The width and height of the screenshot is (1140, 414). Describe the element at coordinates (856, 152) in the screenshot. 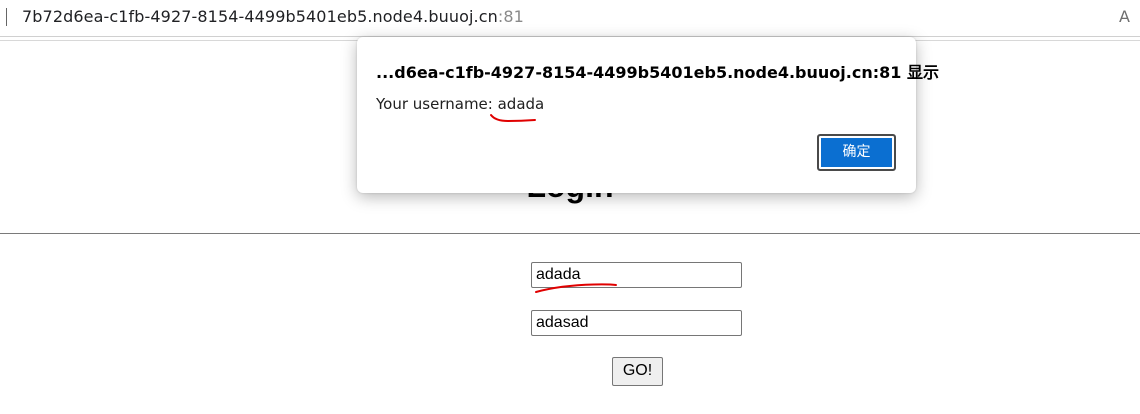

I see `ok-button: 确定` at that location.